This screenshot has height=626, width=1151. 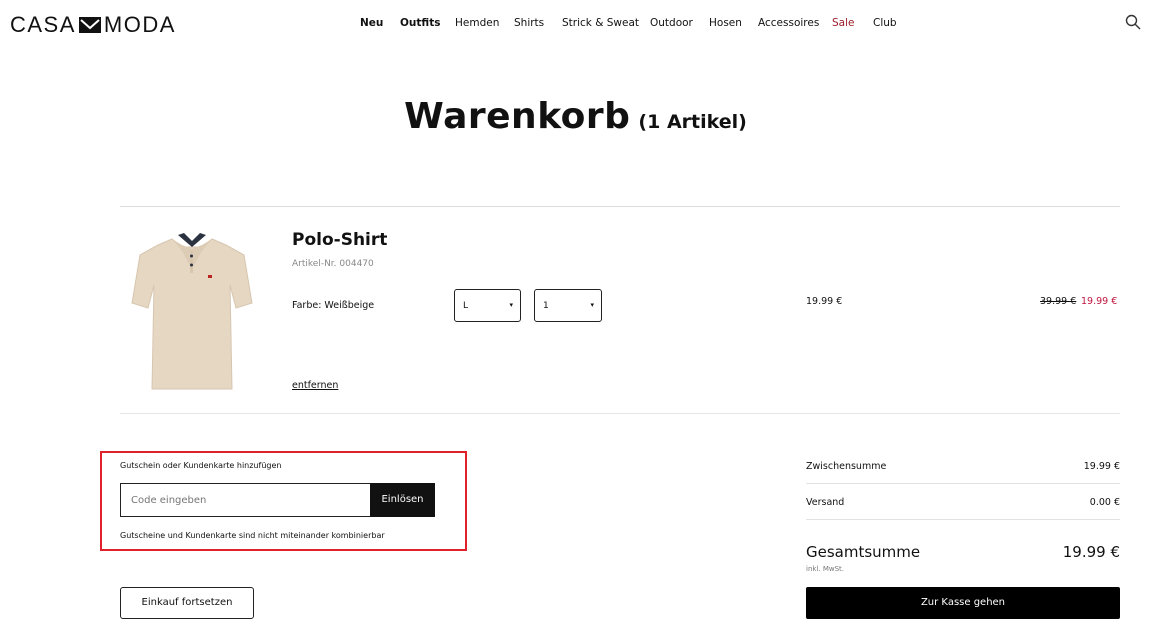 I want to click on remove-item-link: entfernen, so click(x=315, y=385).